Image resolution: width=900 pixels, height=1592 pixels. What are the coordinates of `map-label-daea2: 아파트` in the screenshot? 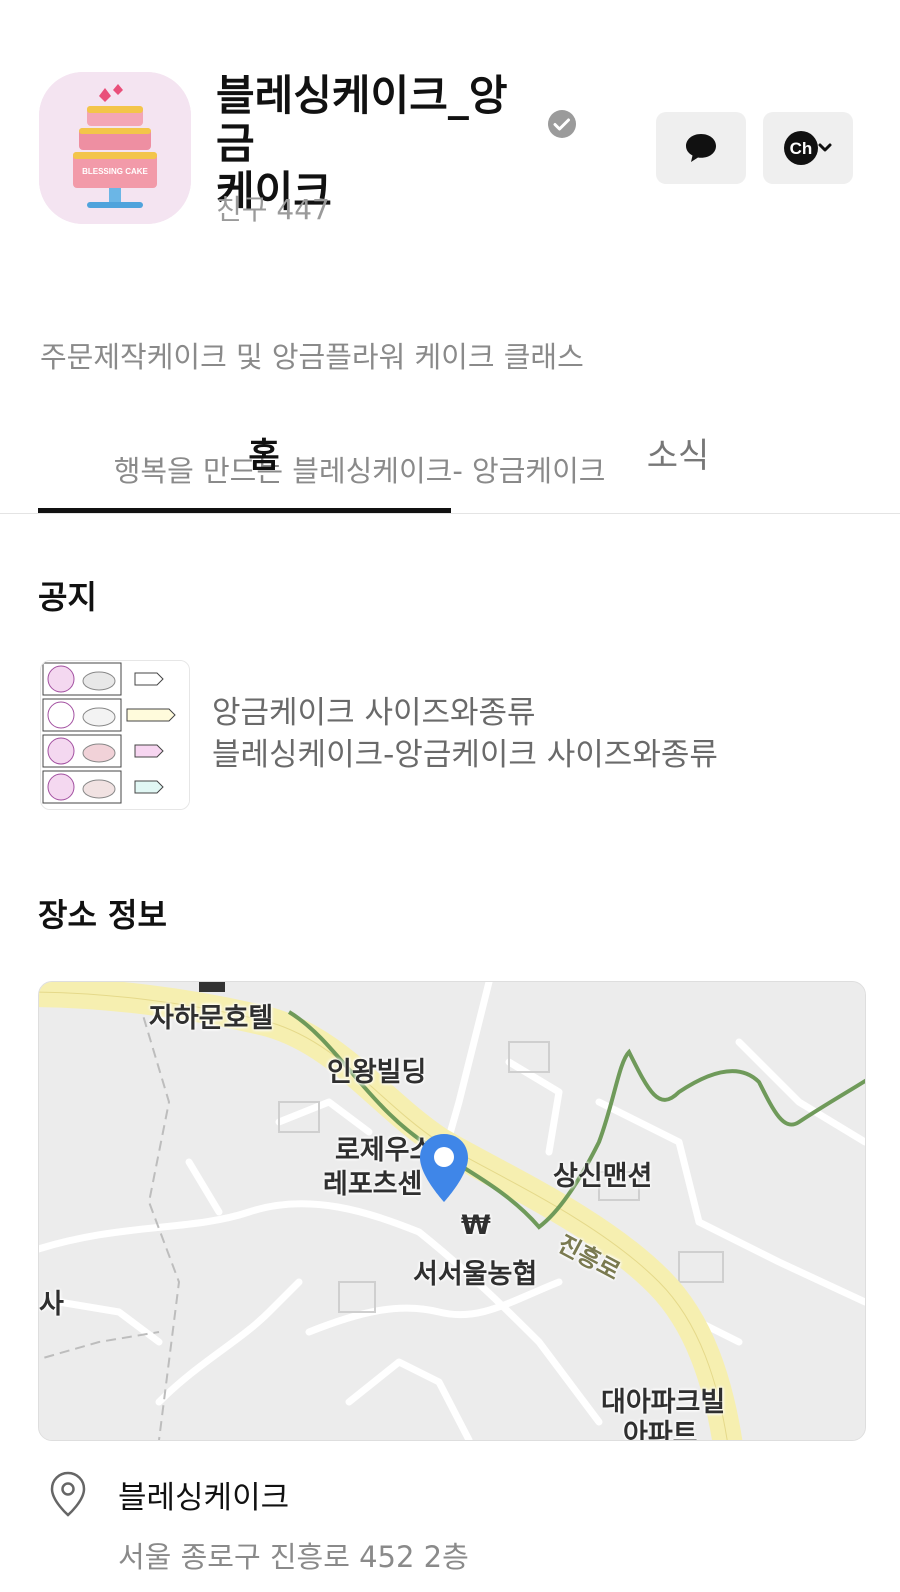 It's located at (660, 1430).